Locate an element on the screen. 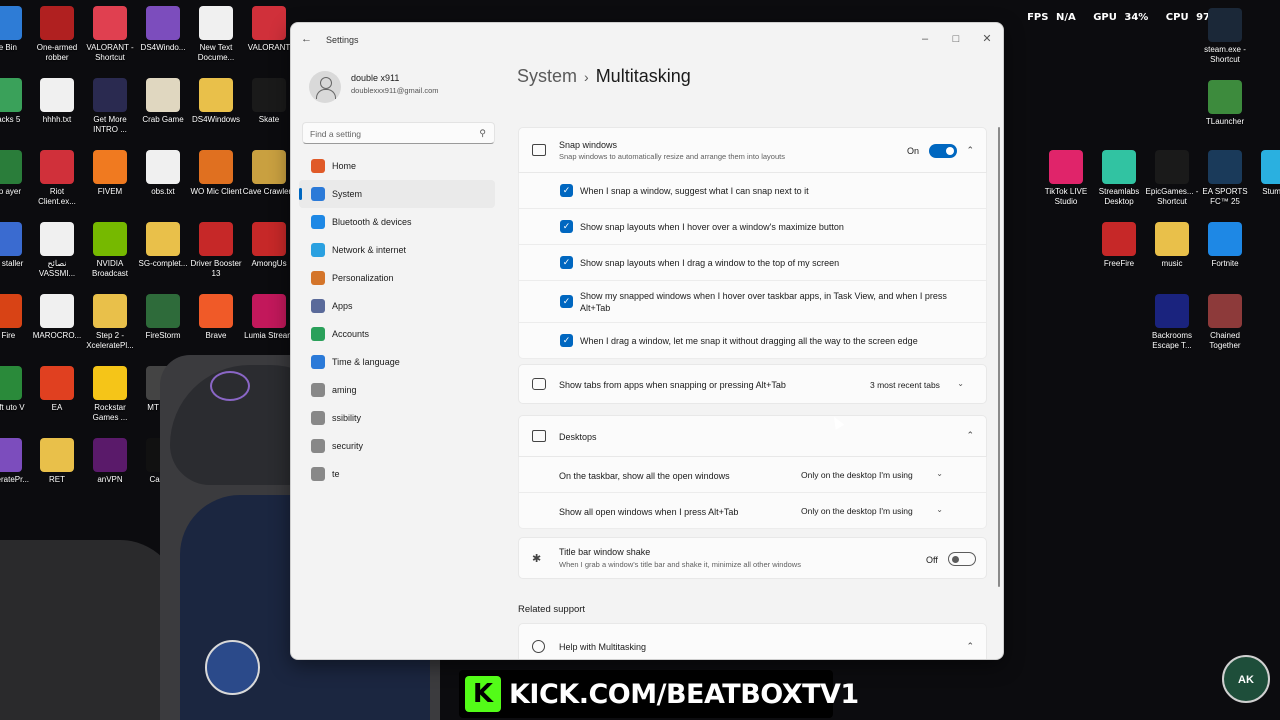 This screenshot has height=720, width=1280. desktop-icon: EA is located at coordinates (57, 389).